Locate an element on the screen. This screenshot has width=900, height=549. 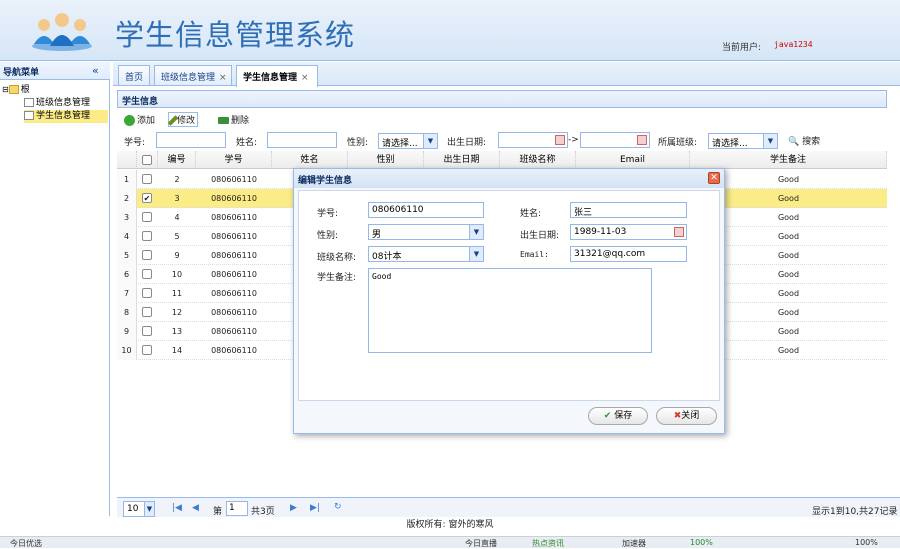
next-page-icon: ▶ is located at coordinates (293, 508).